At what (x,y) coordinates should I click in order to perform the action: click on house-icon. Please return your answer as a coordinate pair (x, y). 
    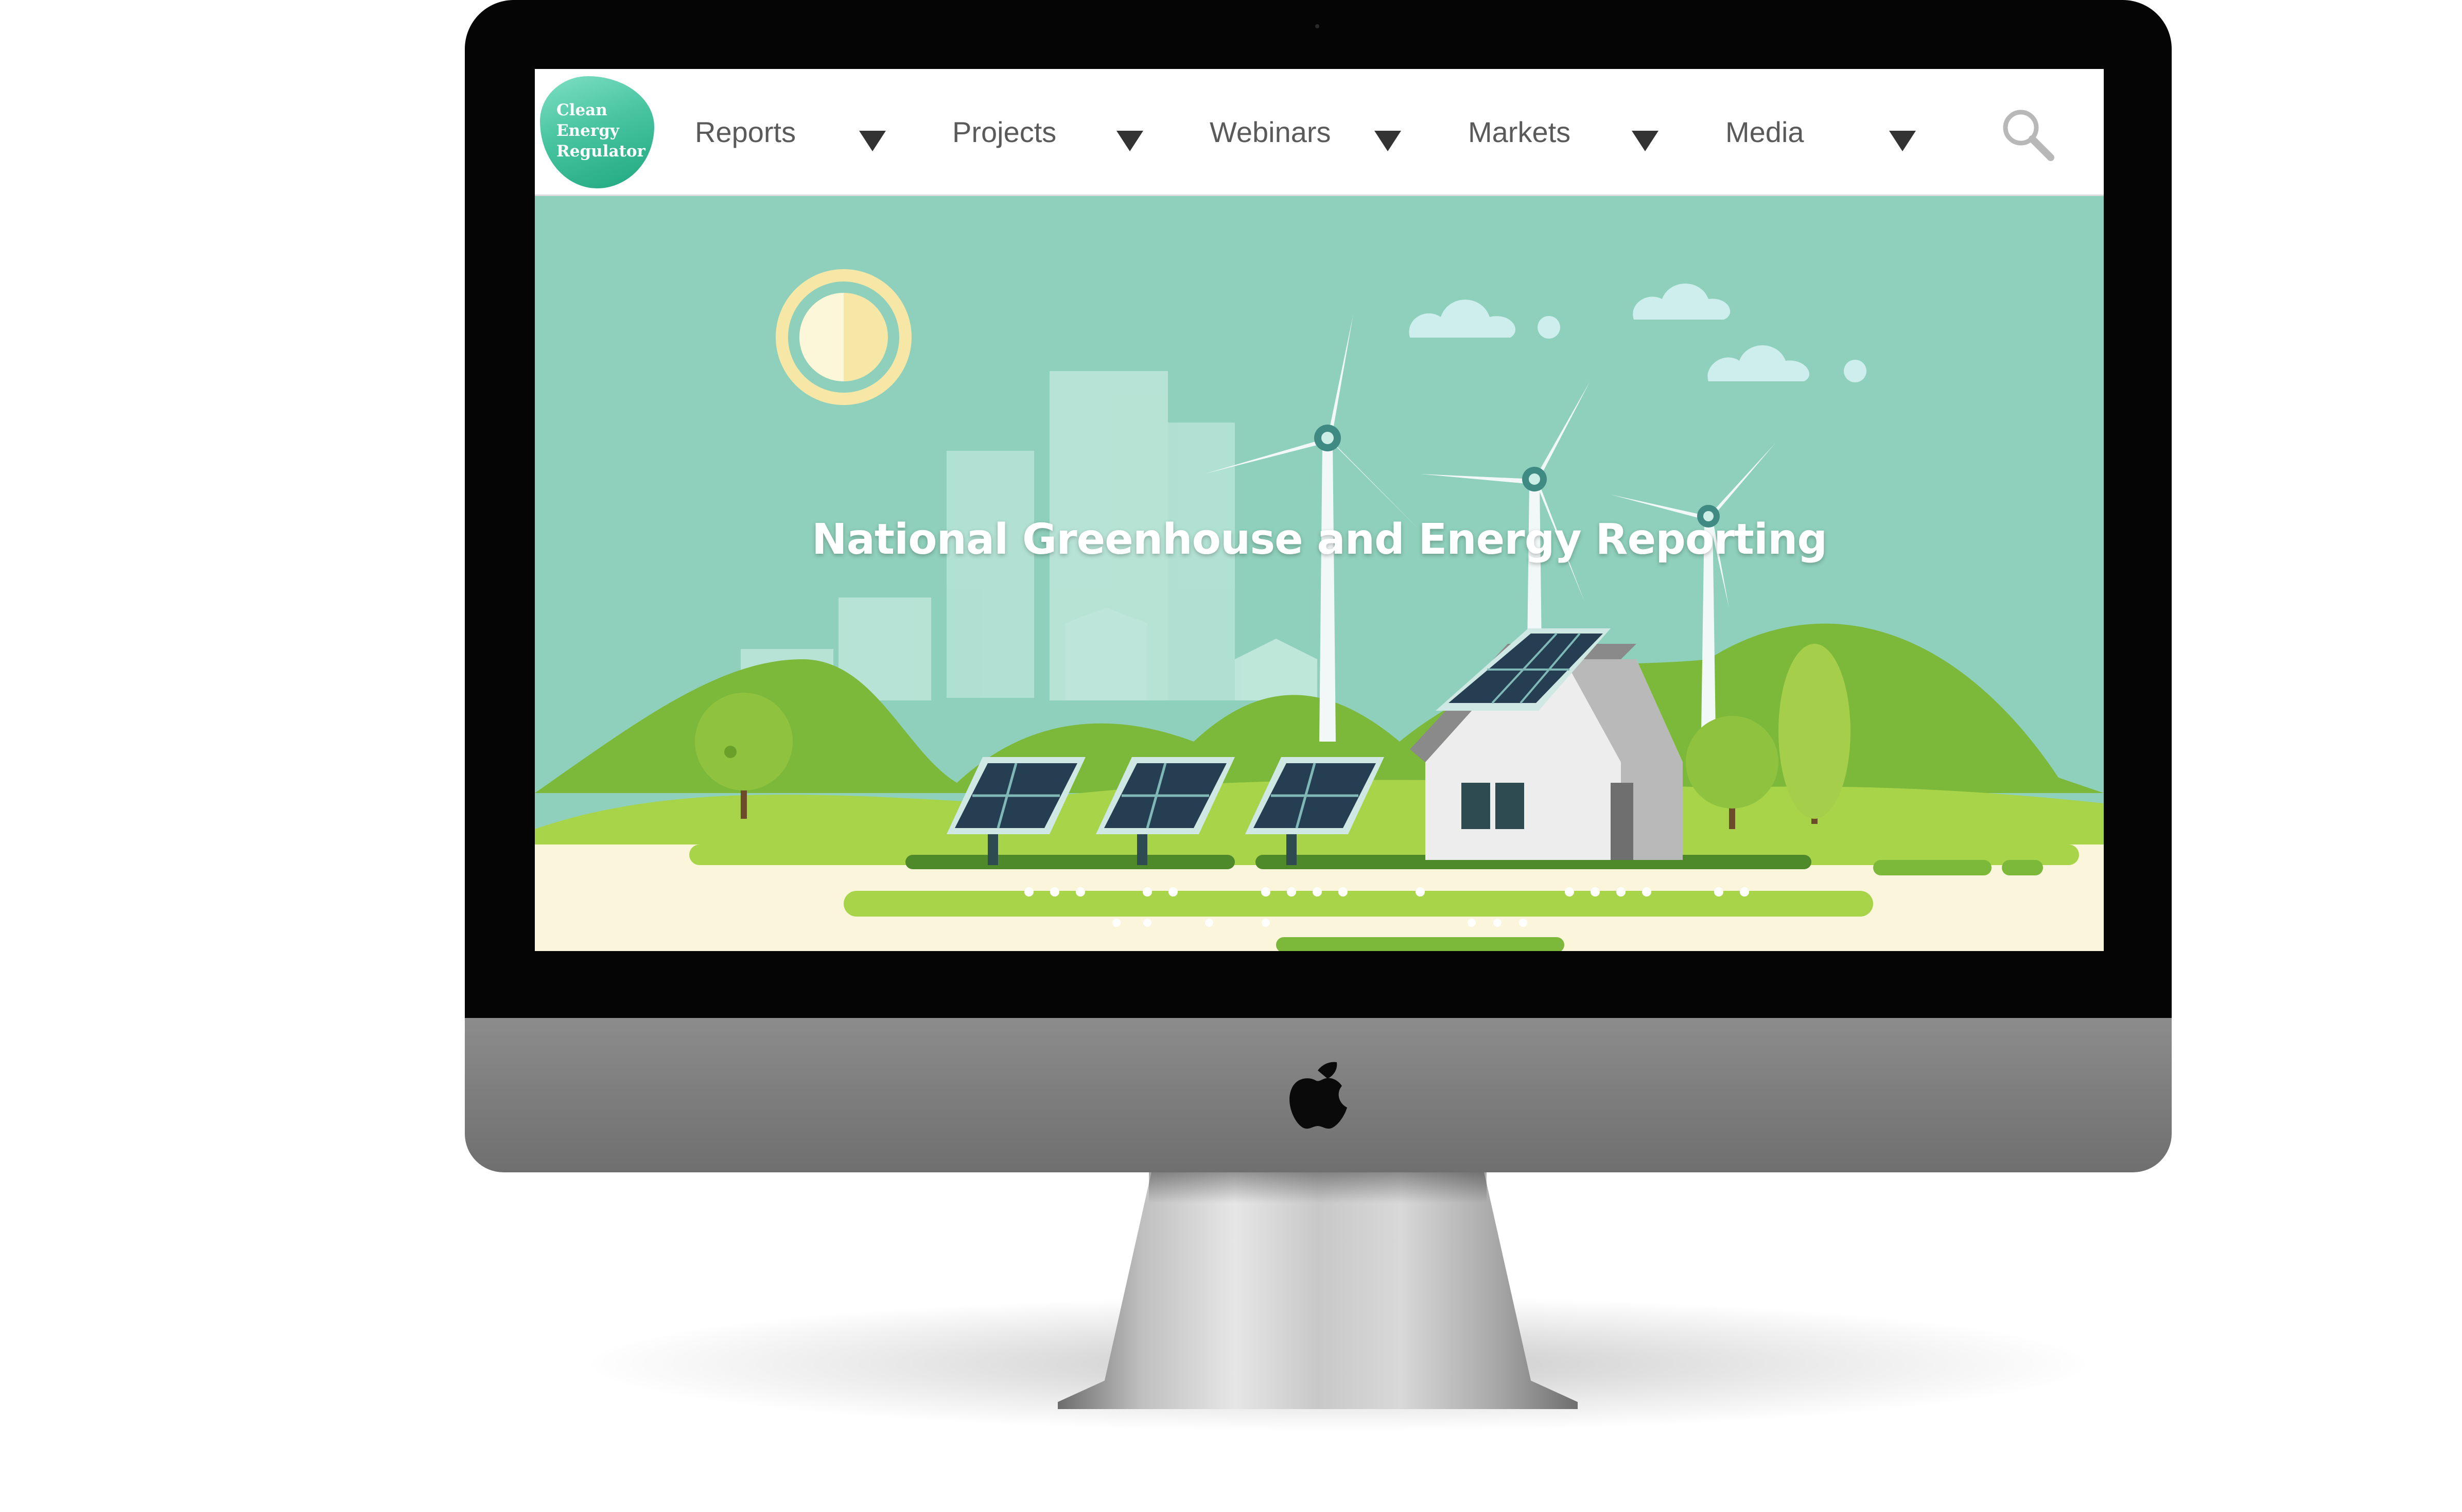
    Looking at the image, I should click on (1546, 744).